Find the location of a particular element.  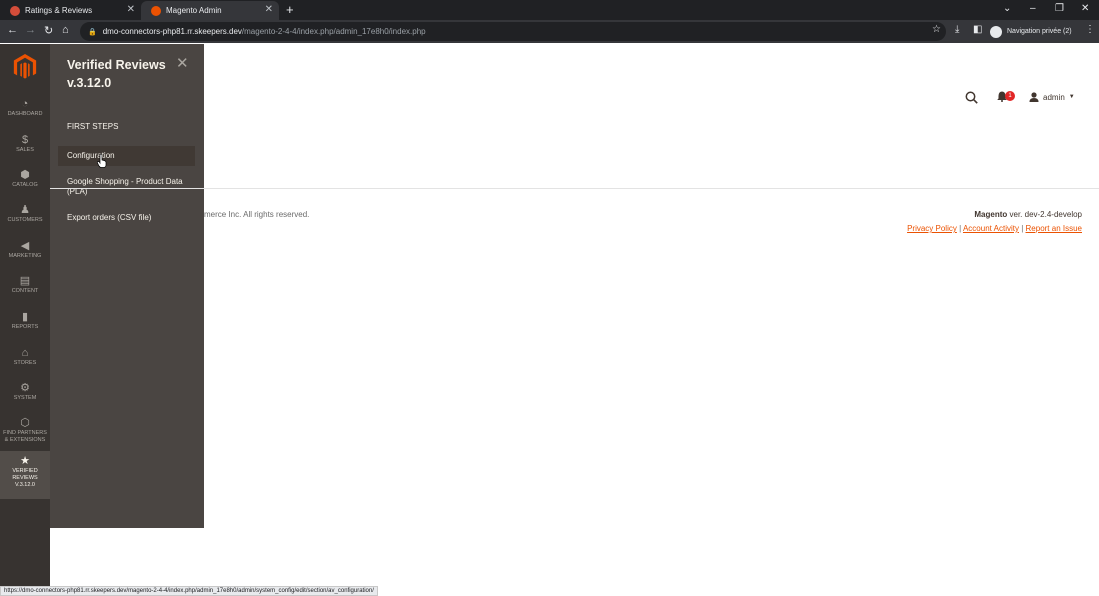

star-icon: ★ is located at coordinates (25, 461).